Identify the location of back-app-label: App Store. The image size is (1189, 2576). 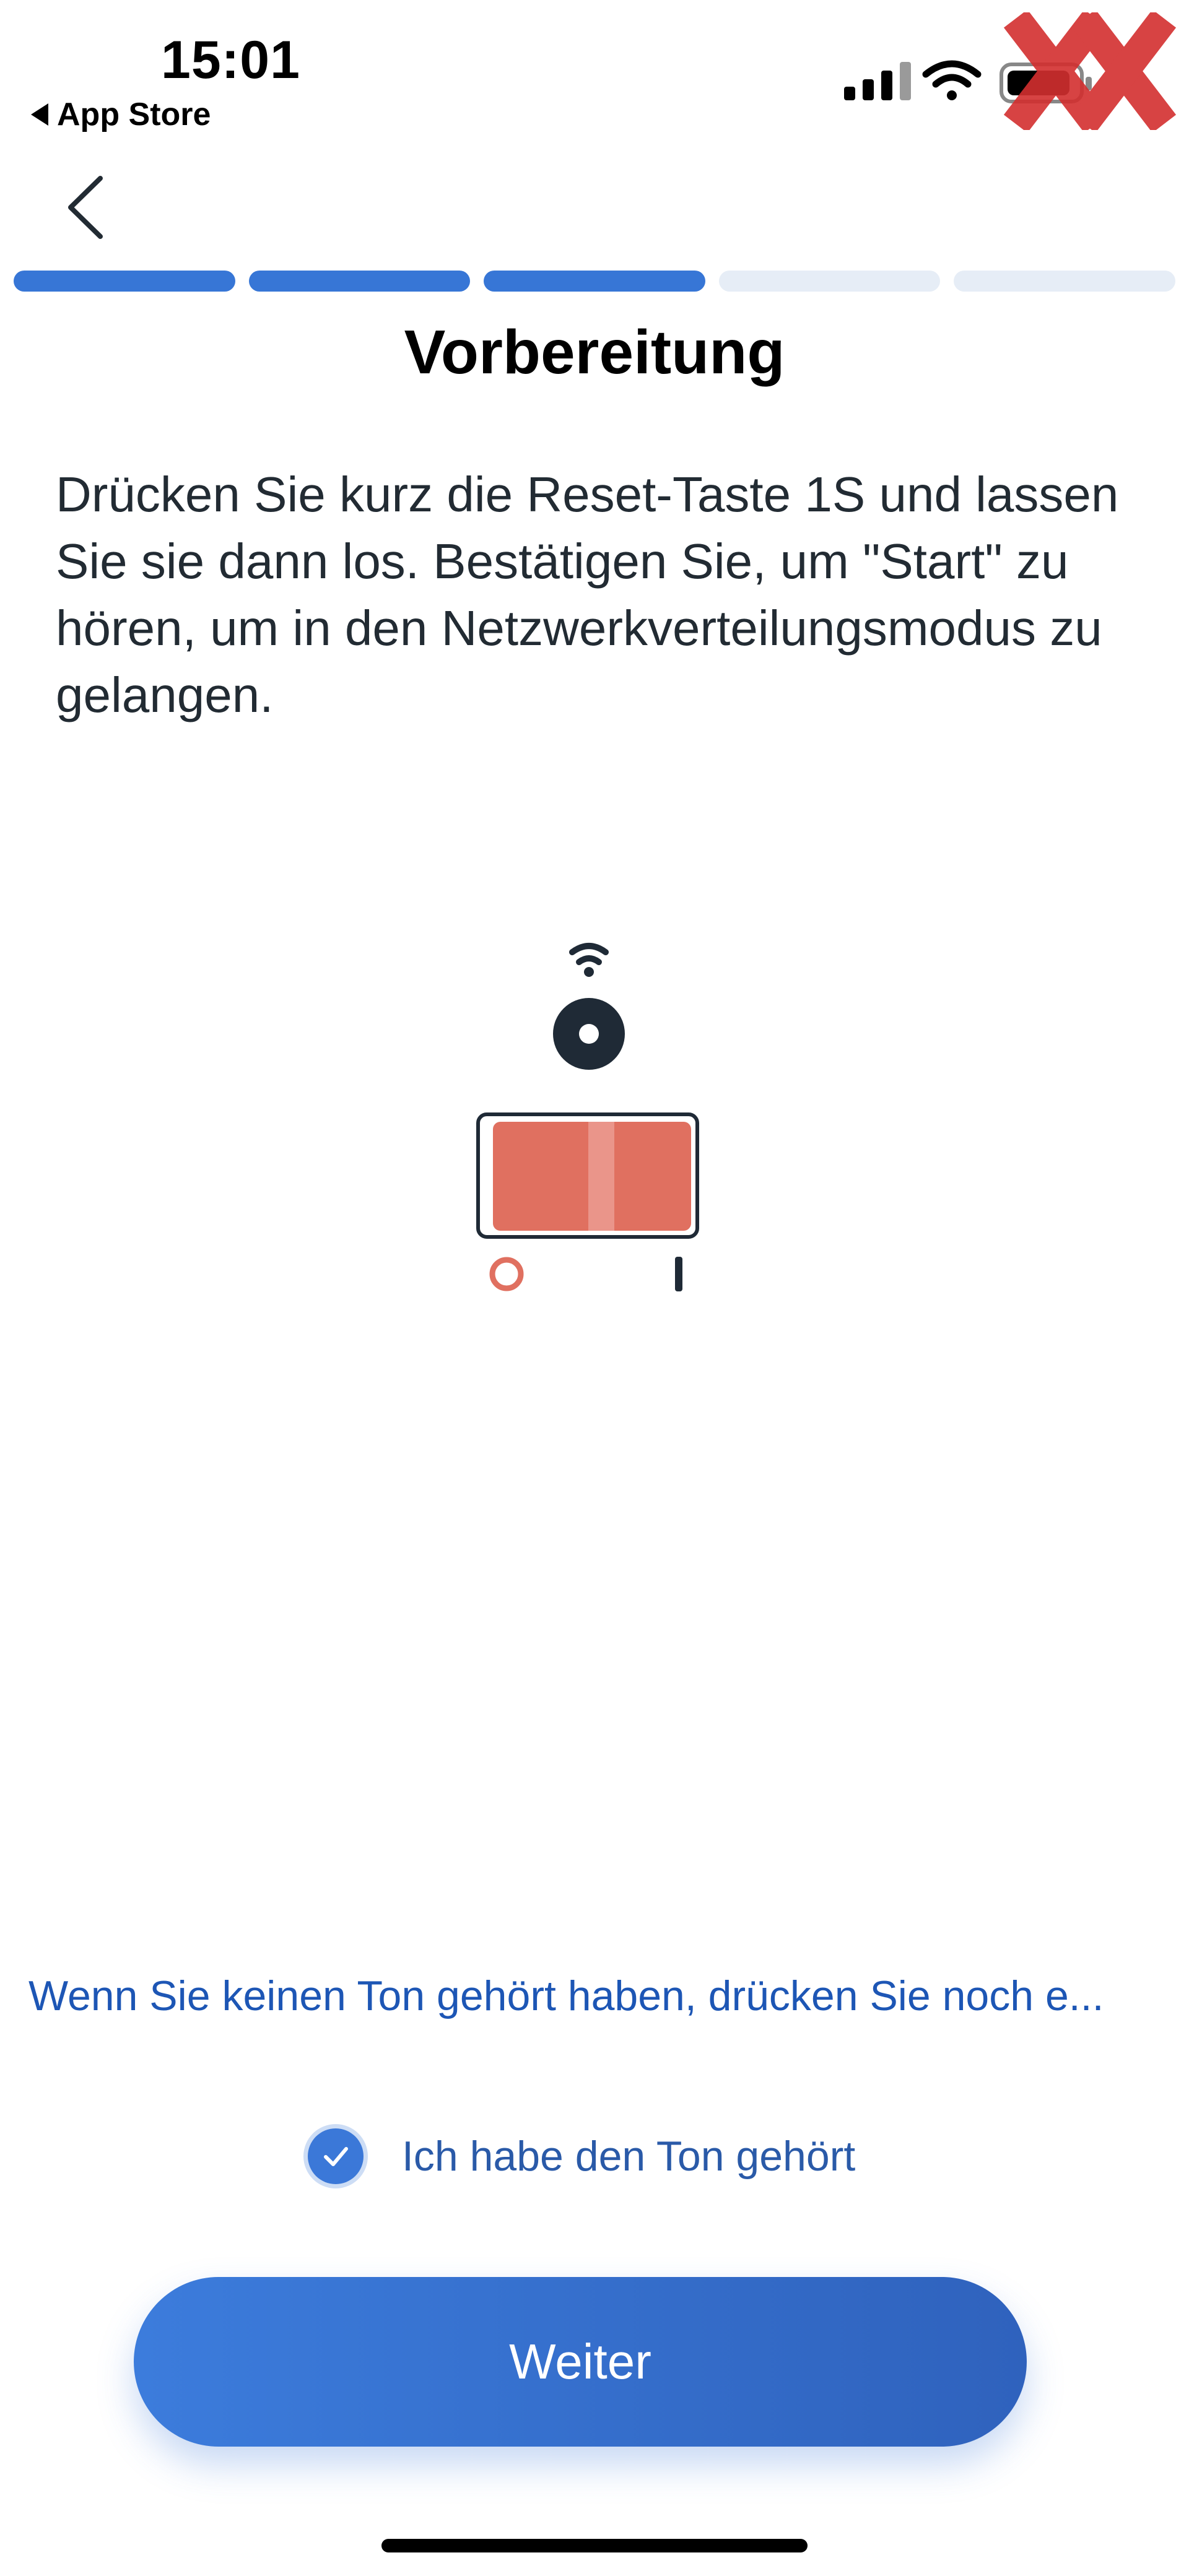
(134, 114).